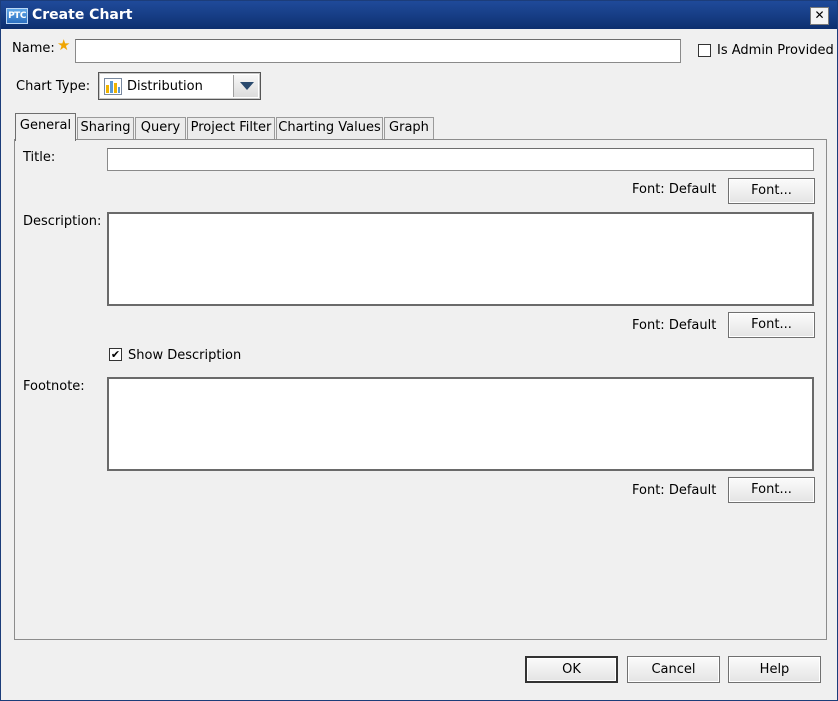  I want to click on footnote-field-box, so click(460, 424).